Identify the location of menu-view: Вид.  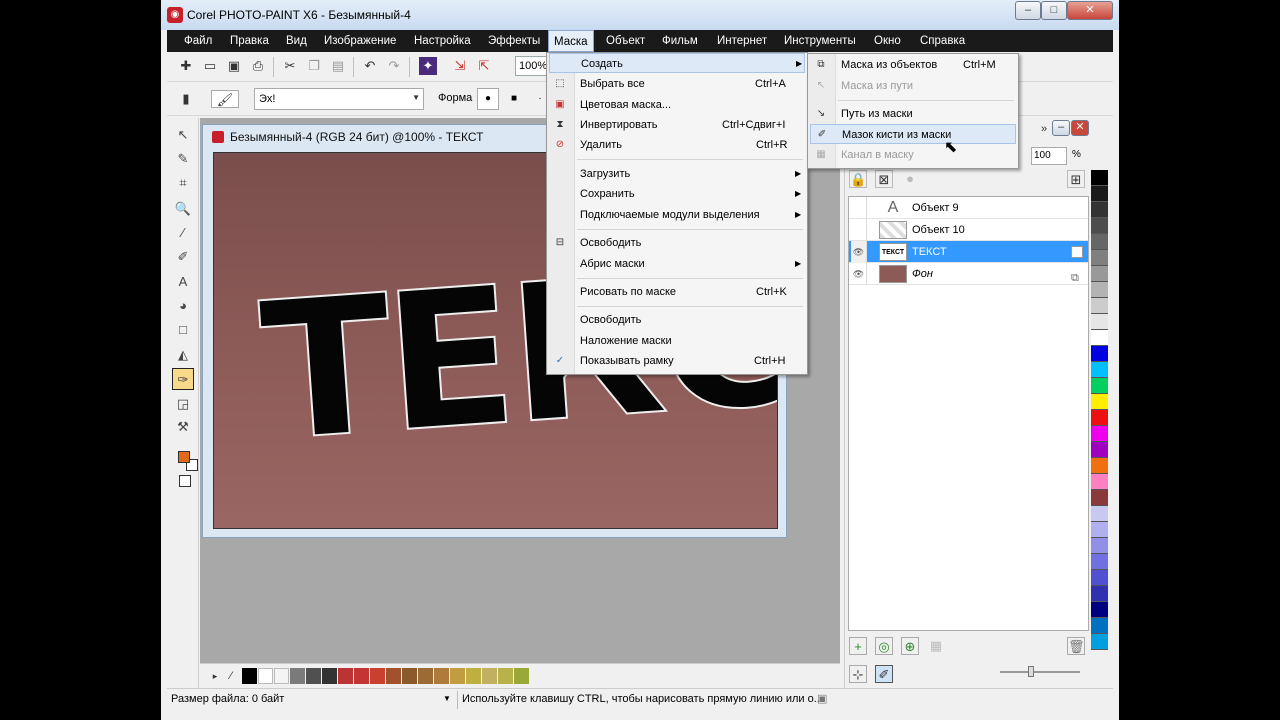
(296, 41).